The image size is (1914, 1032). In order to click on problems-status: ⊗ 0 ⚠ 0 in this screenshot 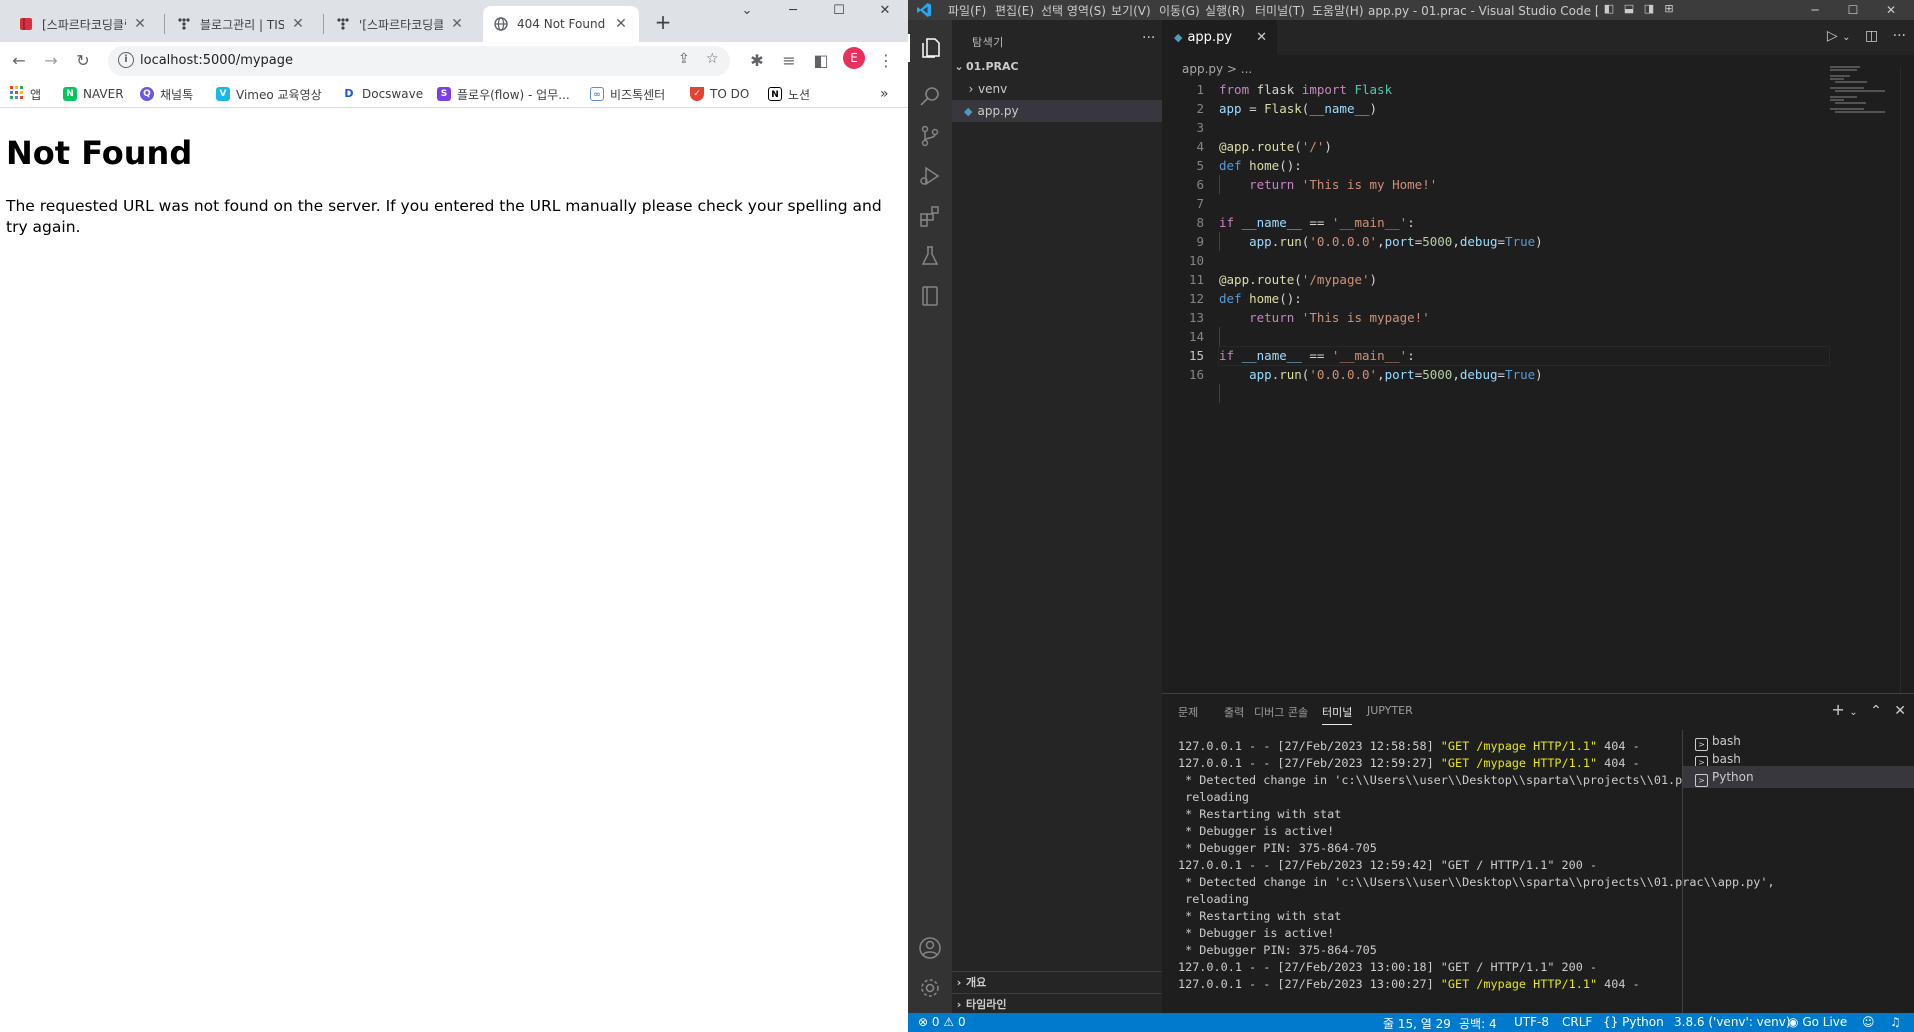, I will do `click(942, 1022)`.